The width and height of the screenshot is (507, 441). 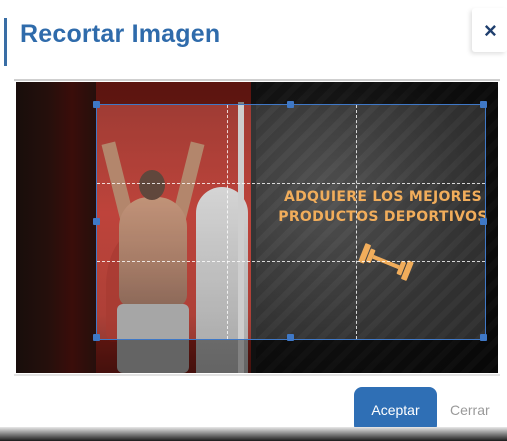 What do you see at coordinates (120, 34) in the screenshot?
I see `dialog-title: Recortar Imagen` at bounding box center [120, 34].